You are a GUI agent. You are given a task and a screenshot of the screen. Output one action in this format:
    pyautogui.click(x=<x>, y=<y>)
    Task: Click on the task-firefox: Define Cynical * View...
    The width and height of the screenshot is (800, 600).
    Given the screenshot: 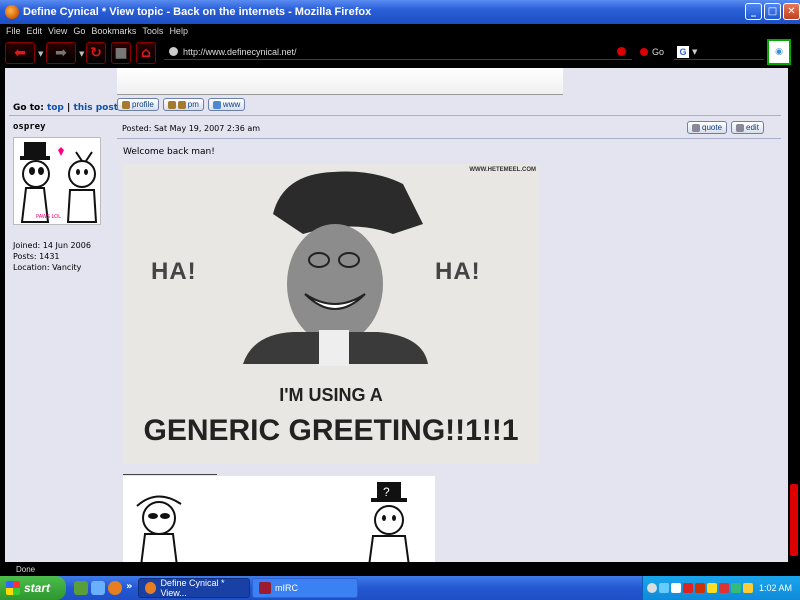 What is the action you would take?
    pyautogui.click(x=194, y=588)
    